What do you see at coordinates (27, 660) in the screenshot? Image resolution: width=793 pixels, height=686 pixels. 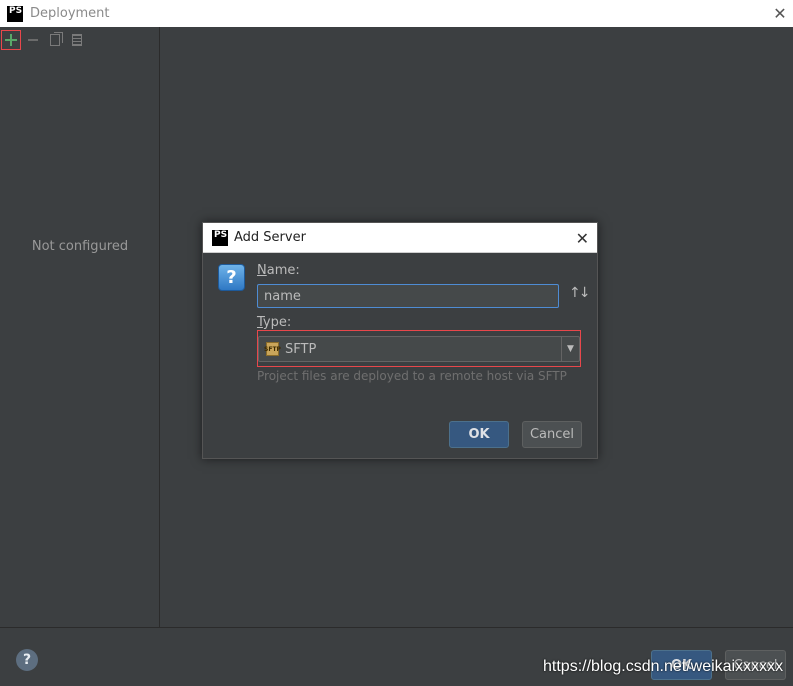 I see `help-button: ?` at bounding box center [27, 660].